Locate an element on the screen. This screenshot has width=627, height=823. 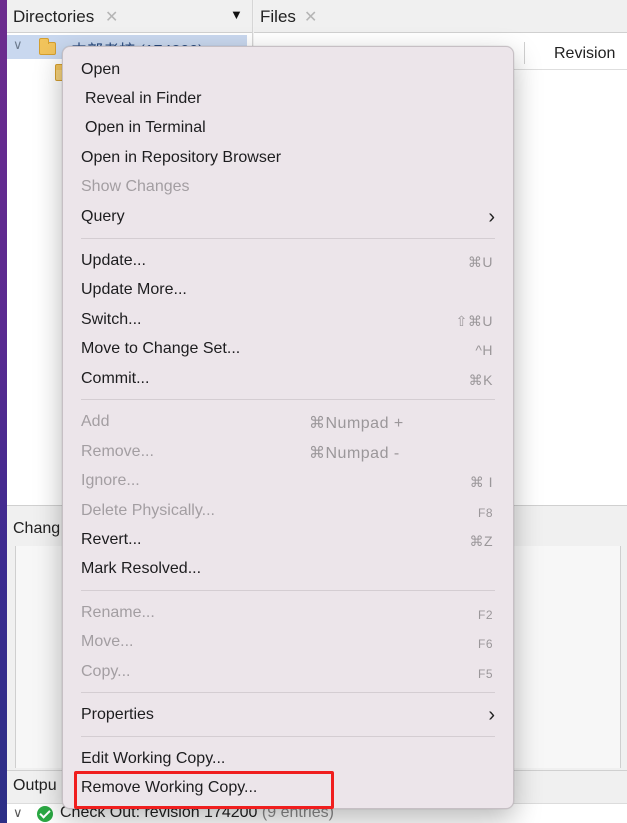
menu-item-label: Open is located at coordinates (101, 69).